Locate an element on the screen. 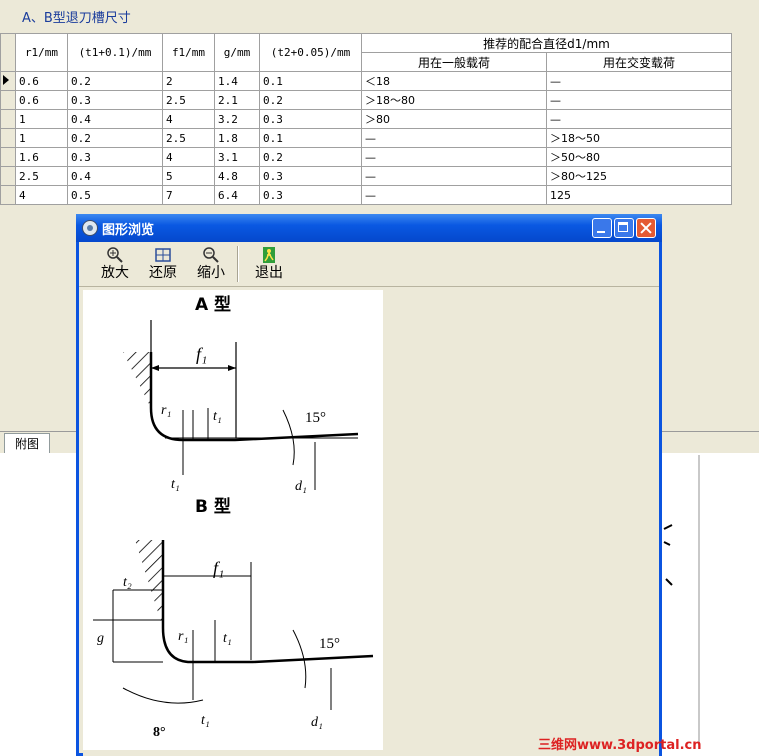 The width and height of the screenshot is (759, 756). table-cell: 2.1 is located at coordinates (237, 100).